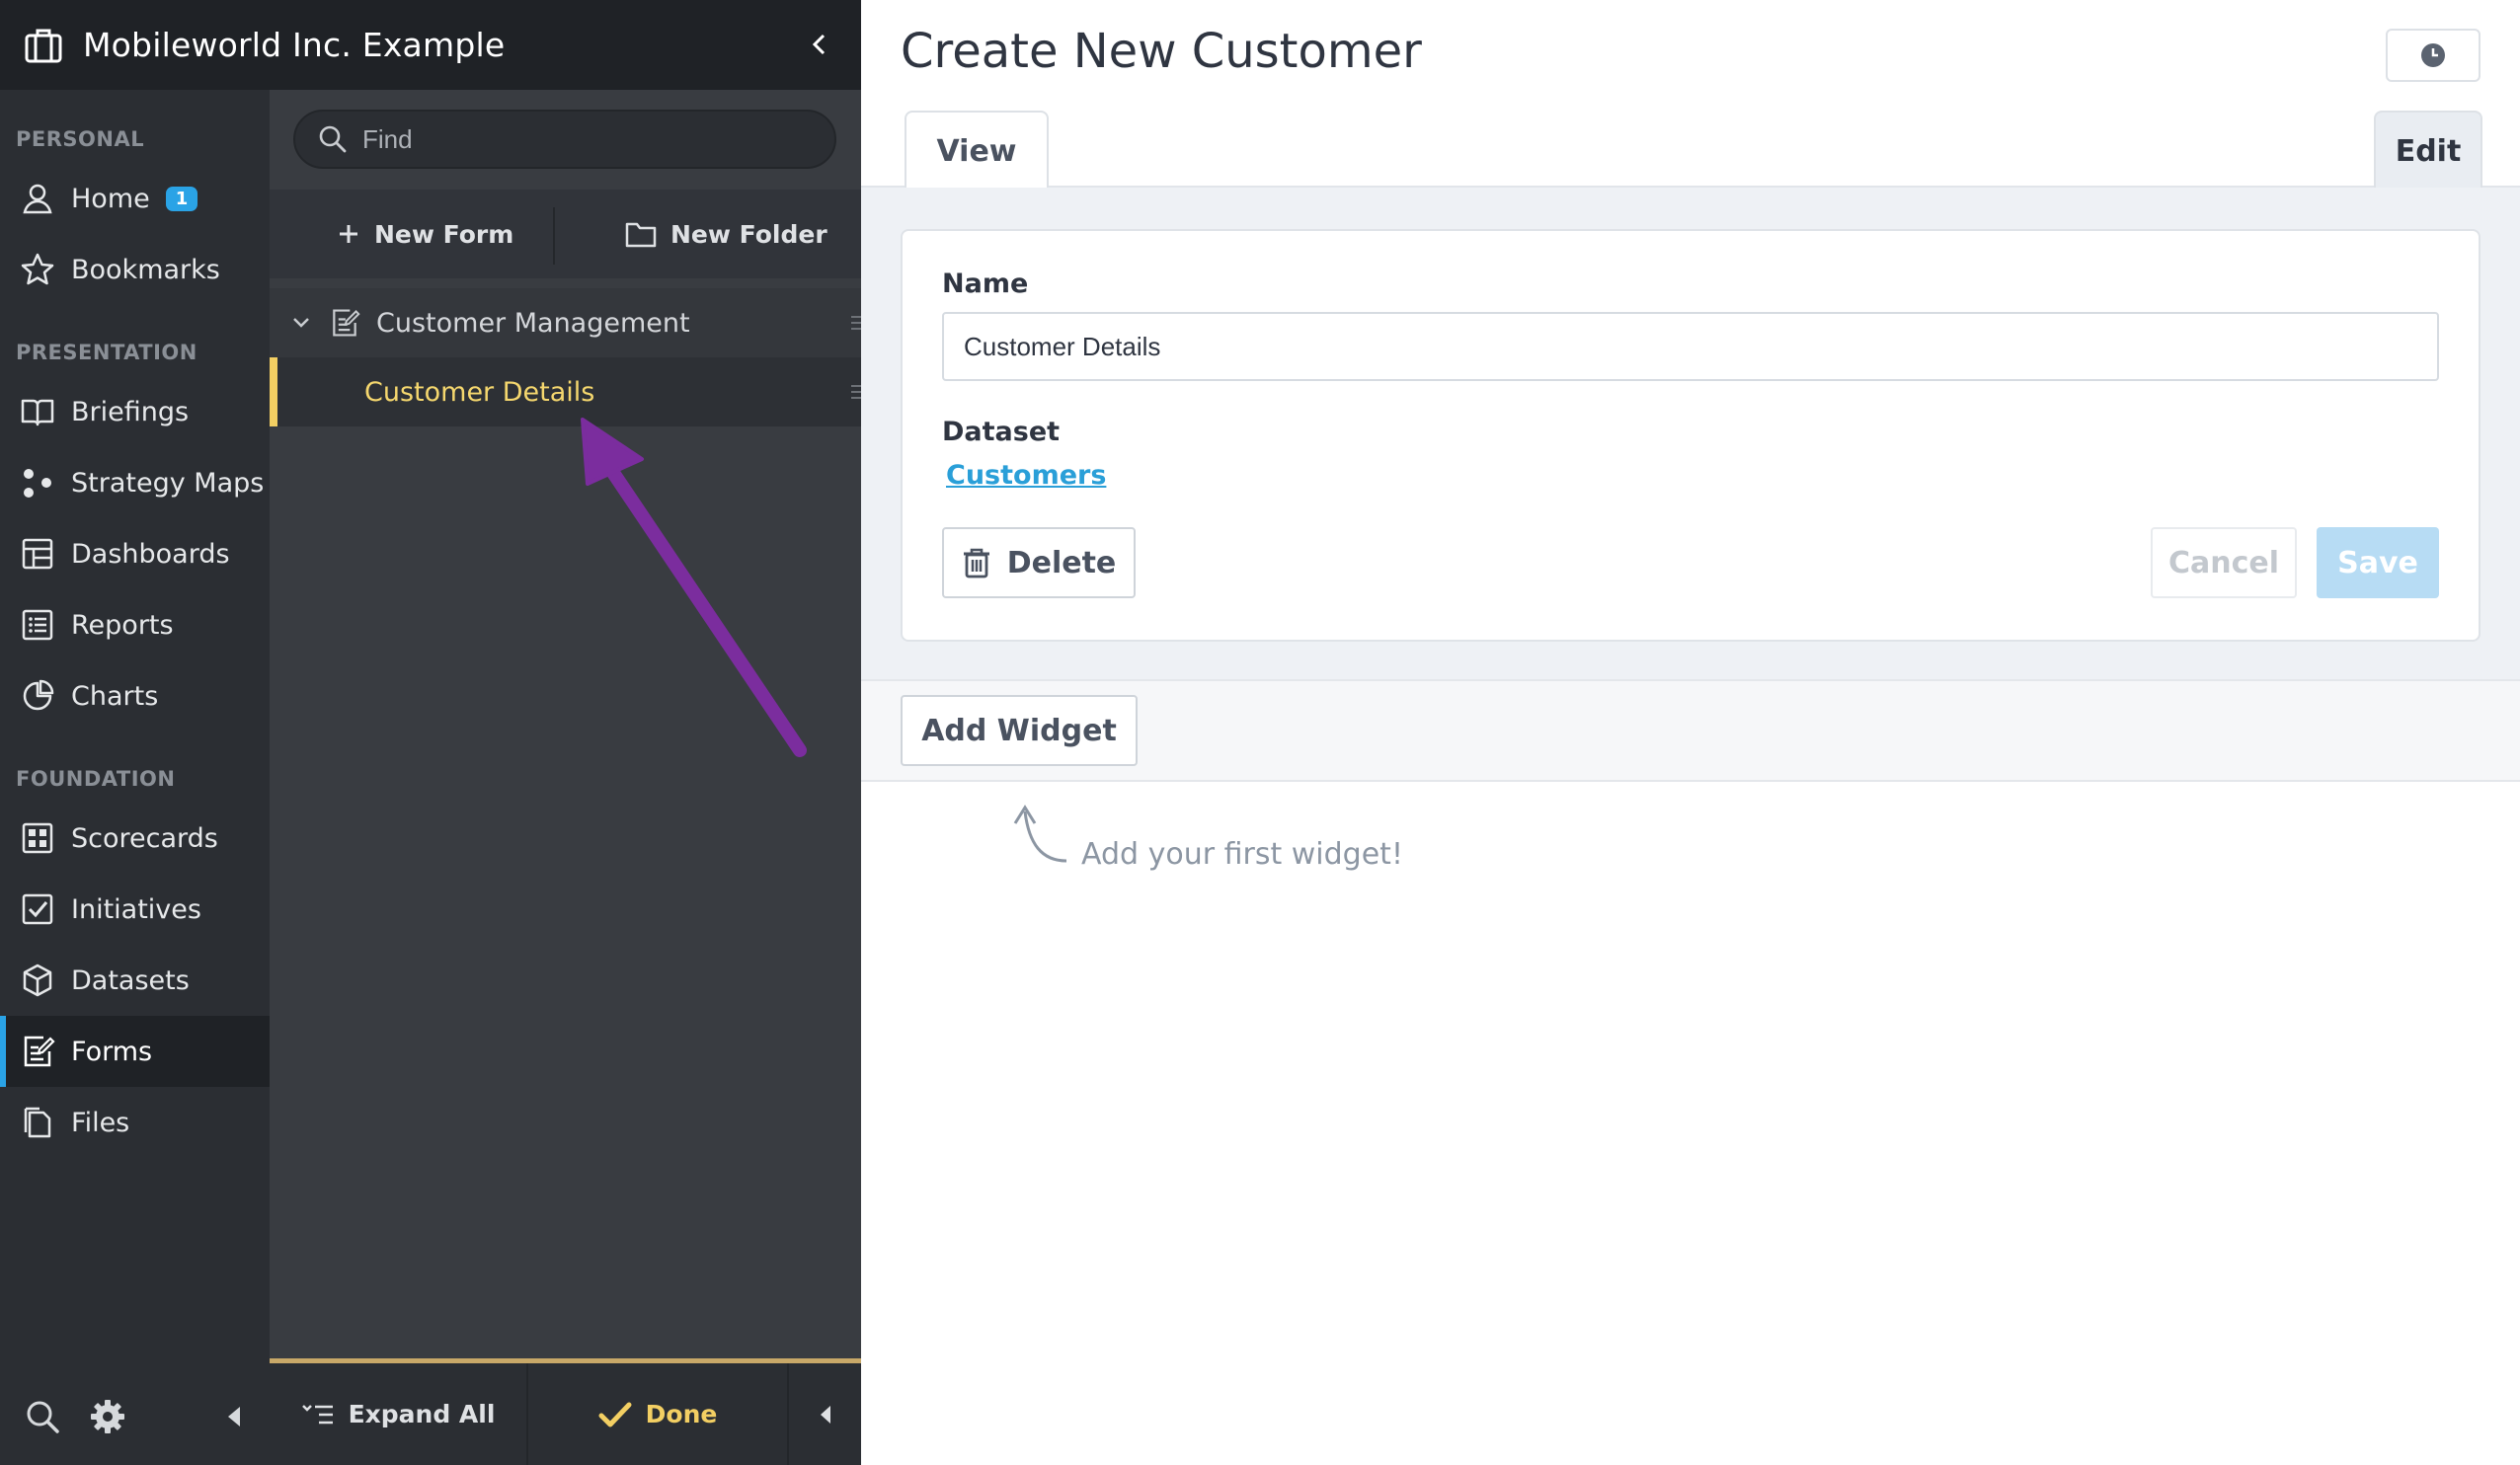 This screenshot has width=2520, height=1465. Describe the element at coordinates (565, 234) in the screenshot. I see `tree-actions: New Form New Folder` at that location.